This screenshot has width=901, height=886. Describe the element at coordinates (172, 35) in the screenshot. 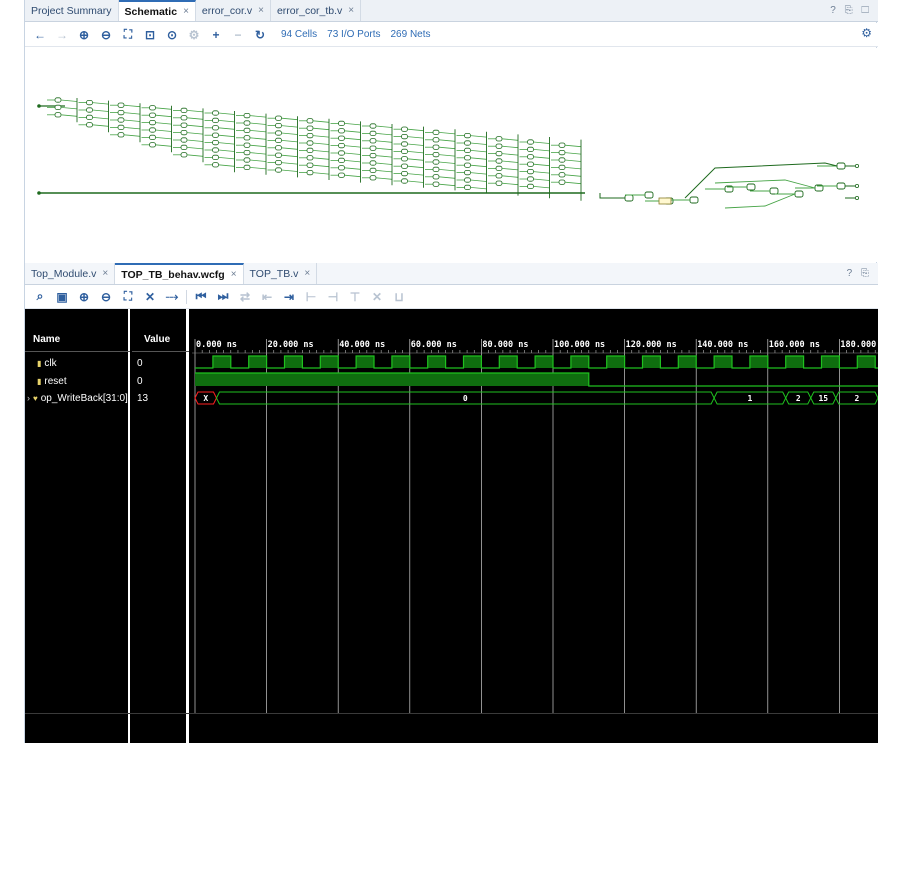

I see `center-icon: ⊙` at that location.